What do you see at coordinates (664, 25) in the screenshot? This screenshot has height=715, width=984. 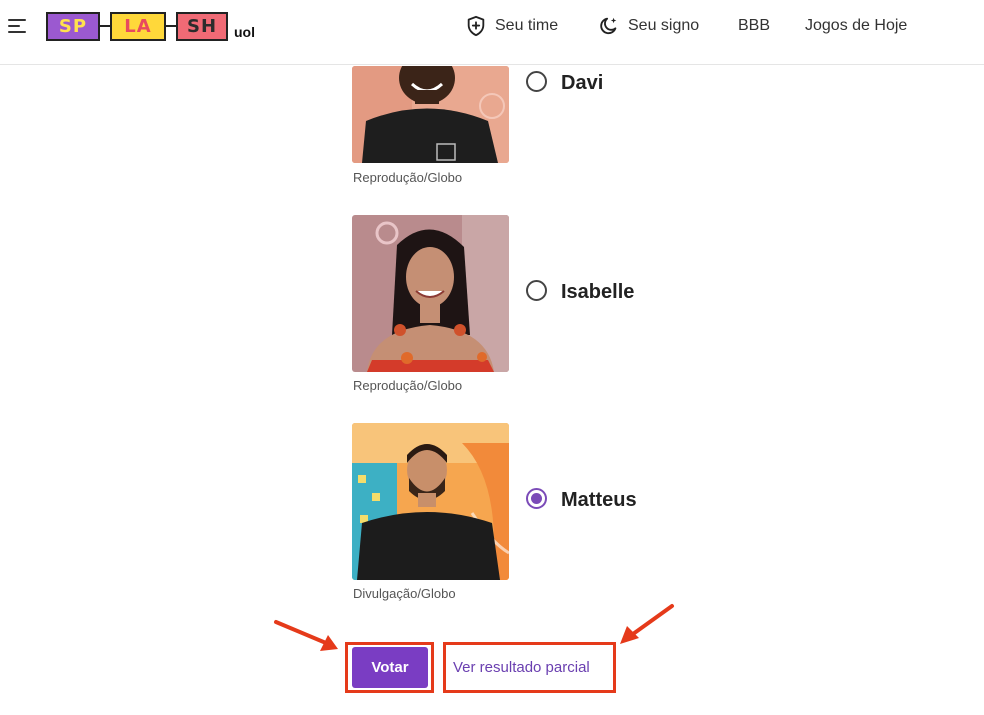 I see `nav-label: Seu signo` at bounding box center [664, 25].